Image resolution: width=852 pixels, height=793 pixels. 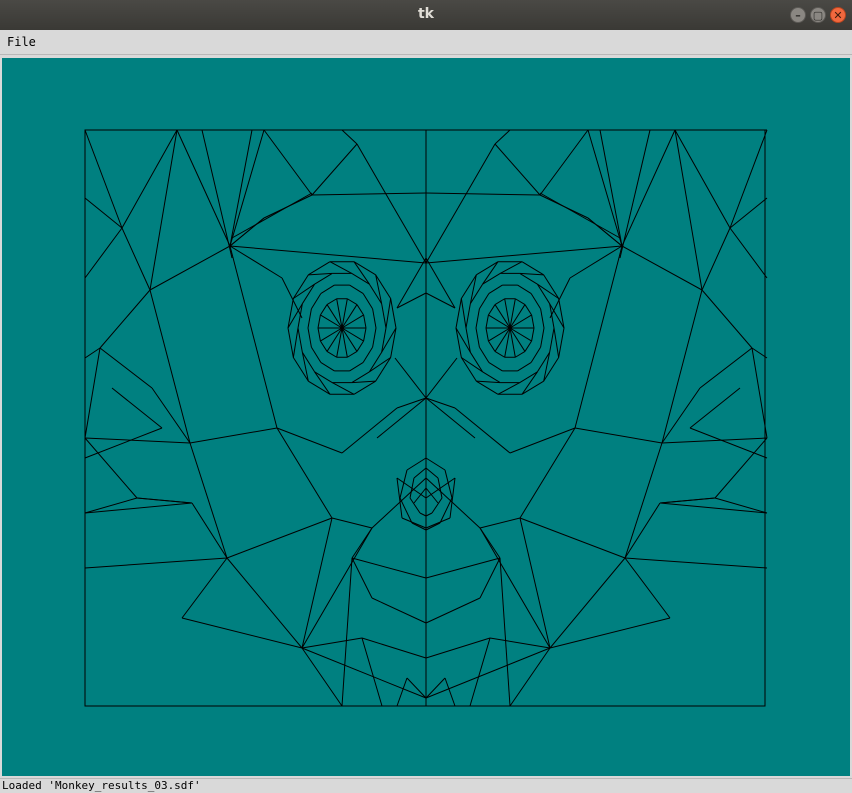 I want to click on maximize-button: ▢, so click(x=818, y=15).